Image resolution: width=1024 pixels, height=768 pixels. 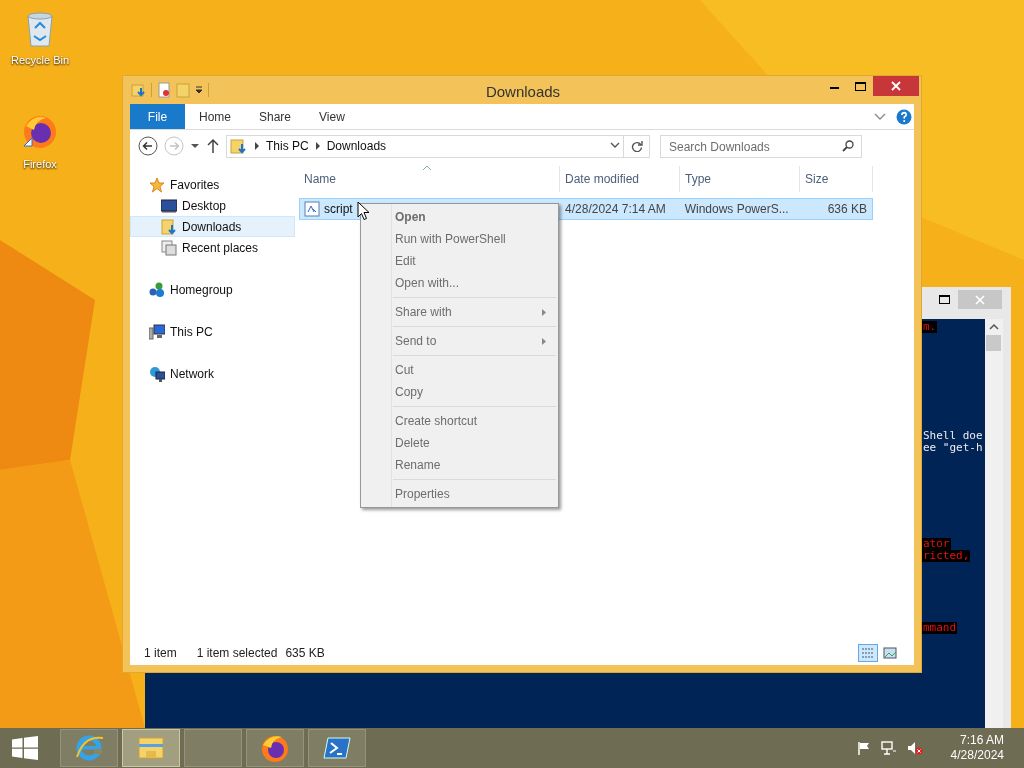 What do you see at coordinates (215, 116) in the screenshot?
I see `ribbon-tab: Home` at bounding box center [215, 116].